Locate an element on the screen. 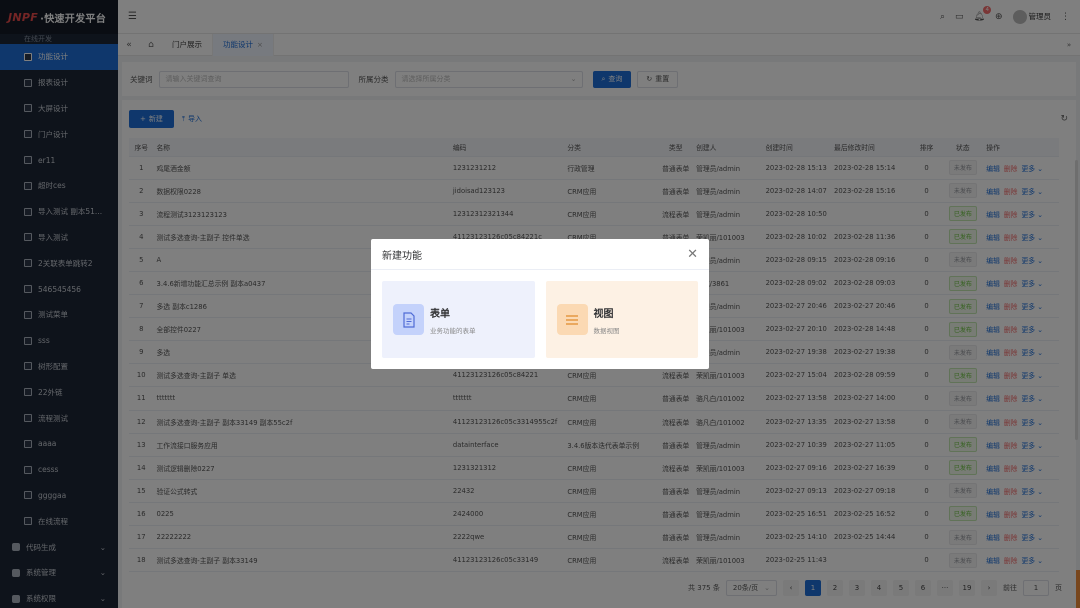 Image resolution: width=1080 pixels, height=608 pixels. document-icon is located at coordinates (408, 319).